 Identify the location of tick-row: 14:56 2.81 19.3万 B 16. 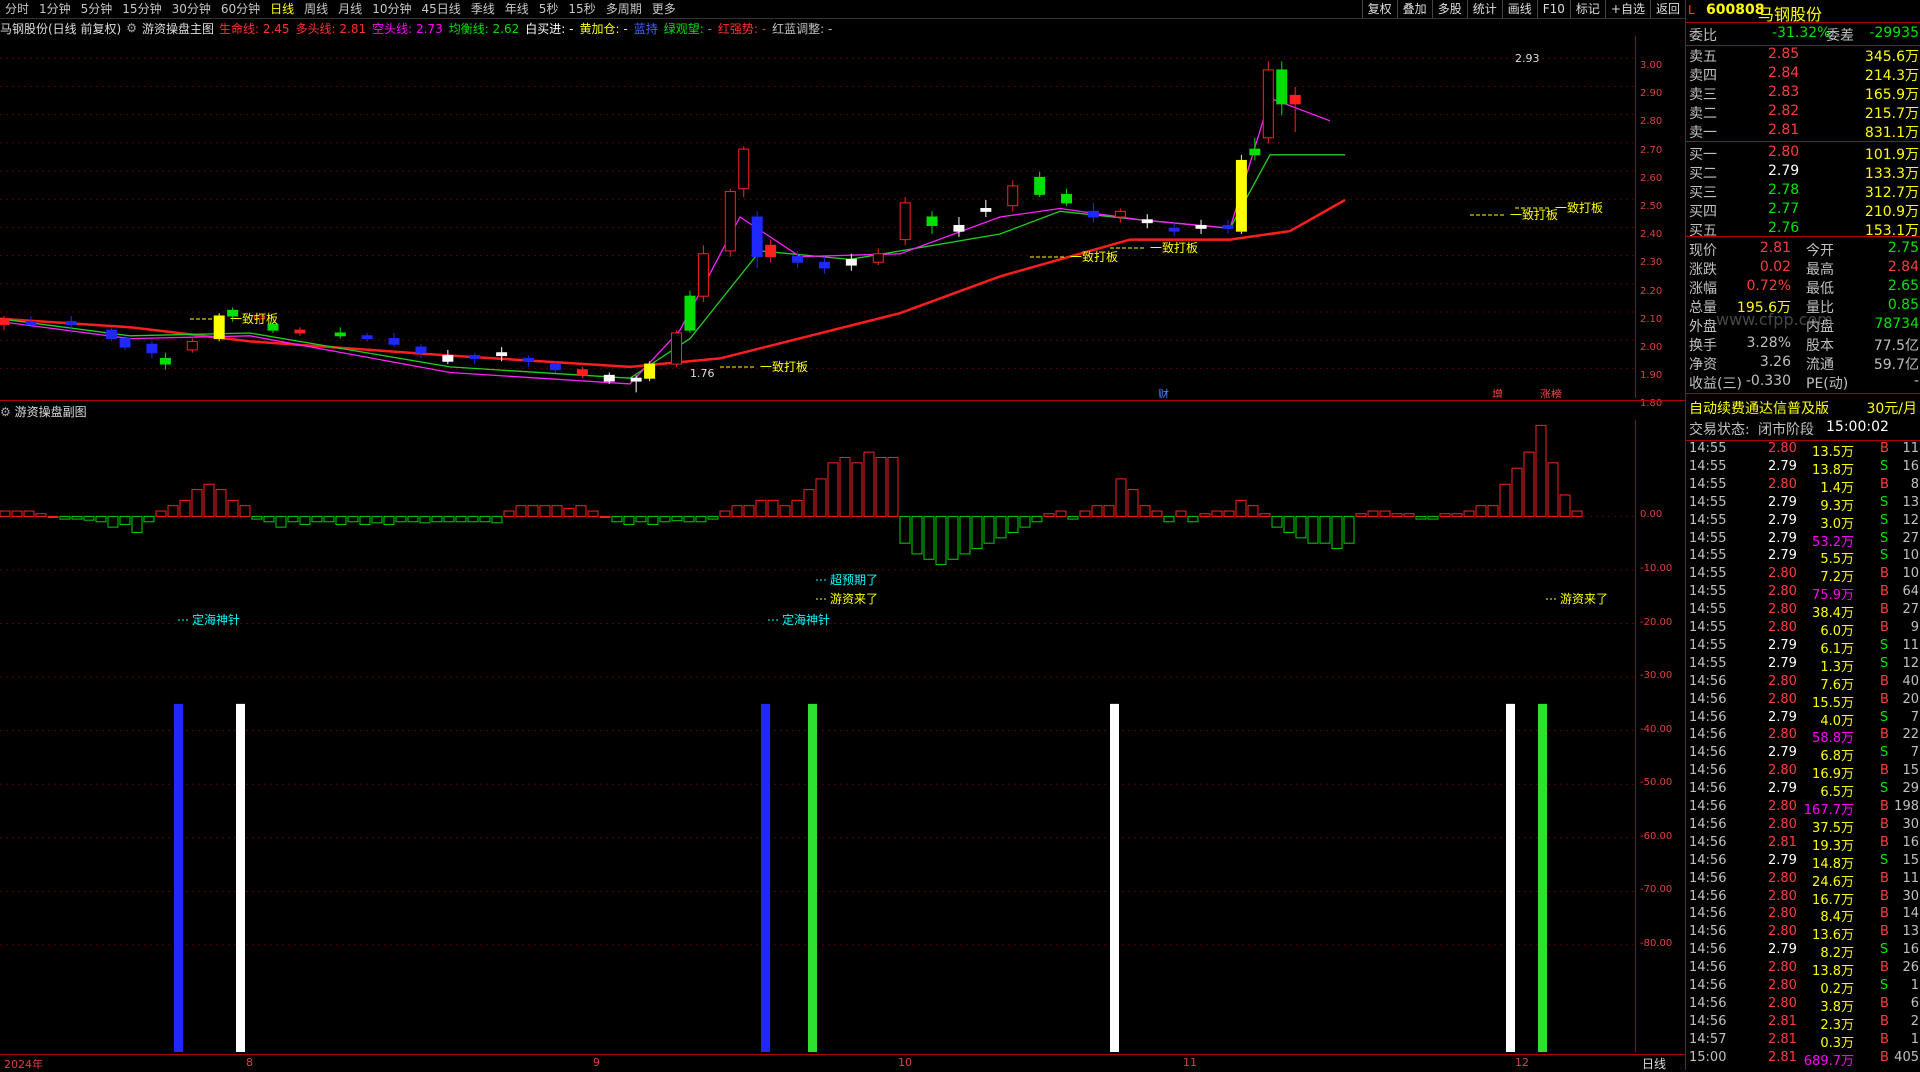
(1803, 844).